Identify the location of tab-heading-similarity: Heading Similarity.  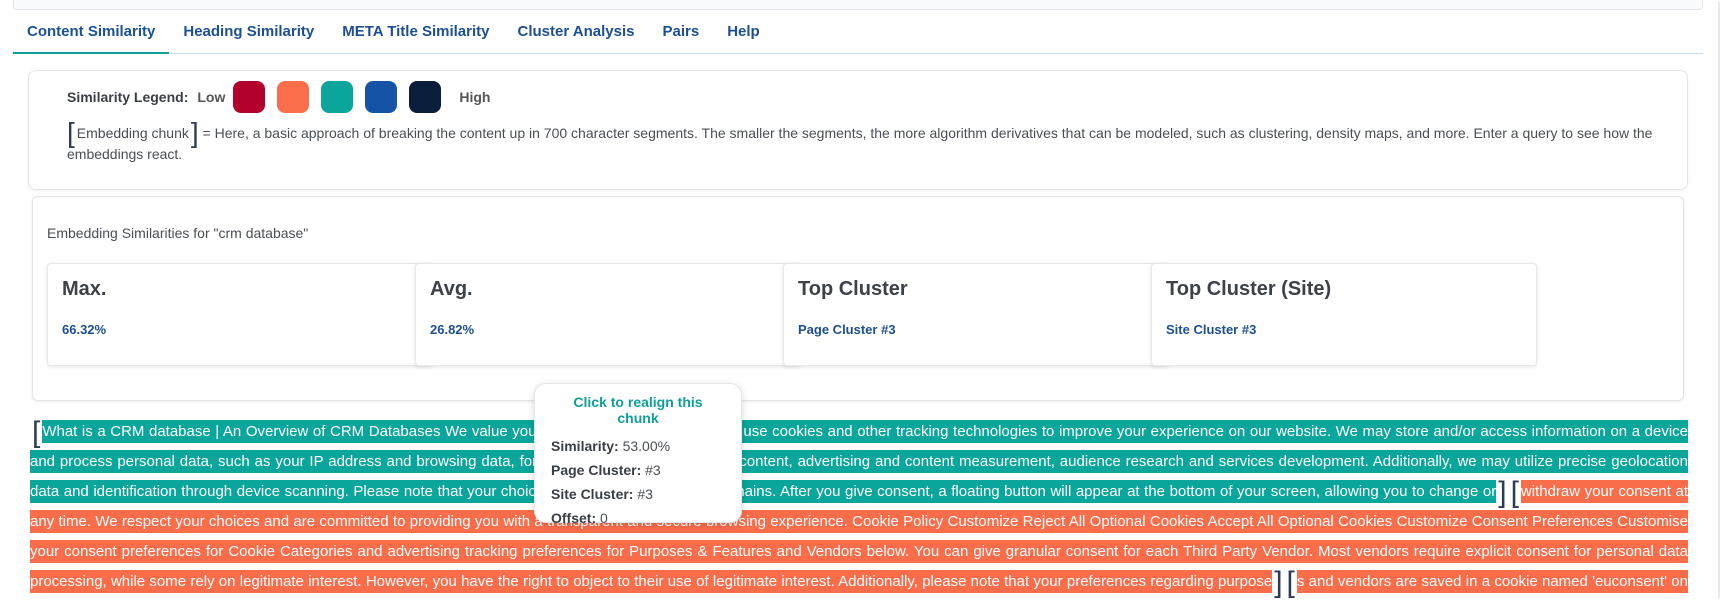
(248, 36).